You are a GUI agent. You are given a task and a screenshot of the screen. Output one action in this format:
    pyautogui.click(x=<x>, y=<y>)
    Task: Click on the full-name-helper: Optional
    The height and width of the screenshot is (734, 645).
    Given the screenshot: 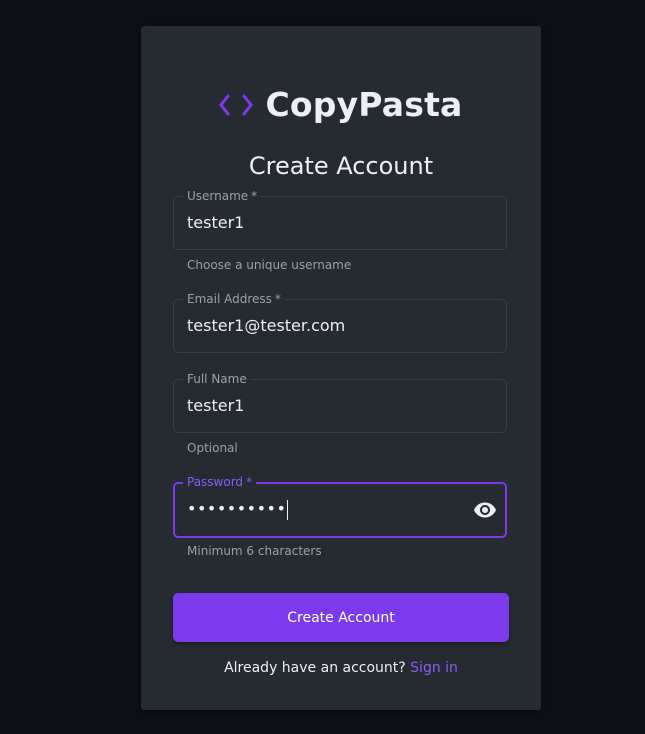 What is the action you would take?
    pyautogui.click(x=212, y=448)
    